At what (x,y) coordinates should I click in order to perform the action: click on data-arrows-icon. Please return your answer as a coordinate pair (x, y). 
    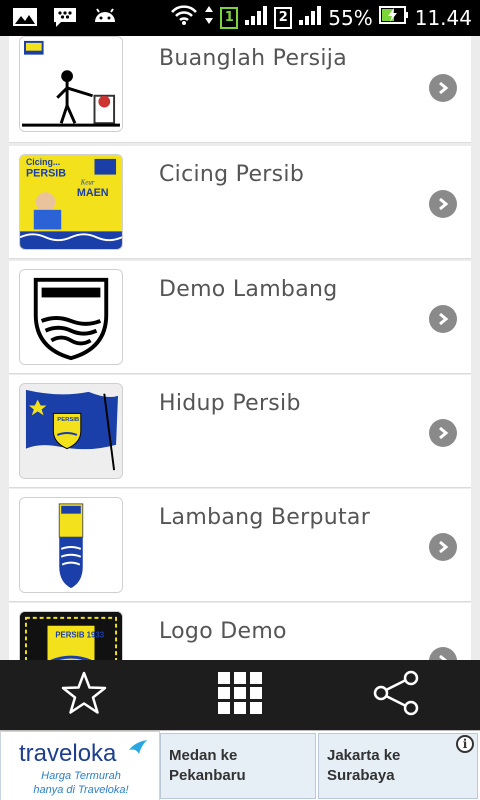
    Looking at the image, I should click on (209, 17).